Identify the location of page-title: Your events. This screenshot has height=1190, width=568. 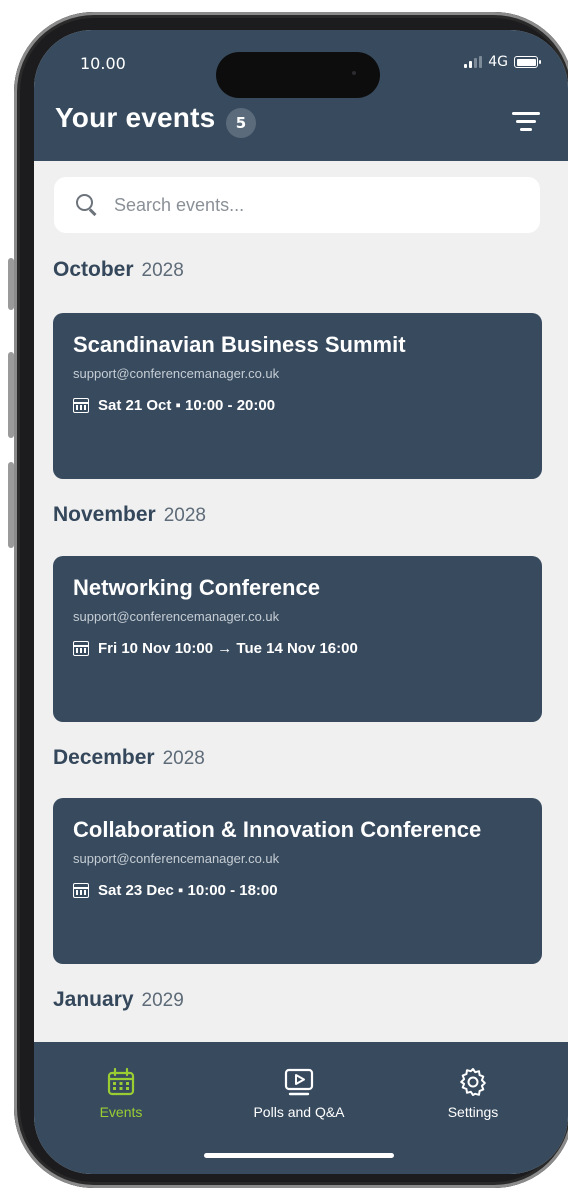
(135, 117).